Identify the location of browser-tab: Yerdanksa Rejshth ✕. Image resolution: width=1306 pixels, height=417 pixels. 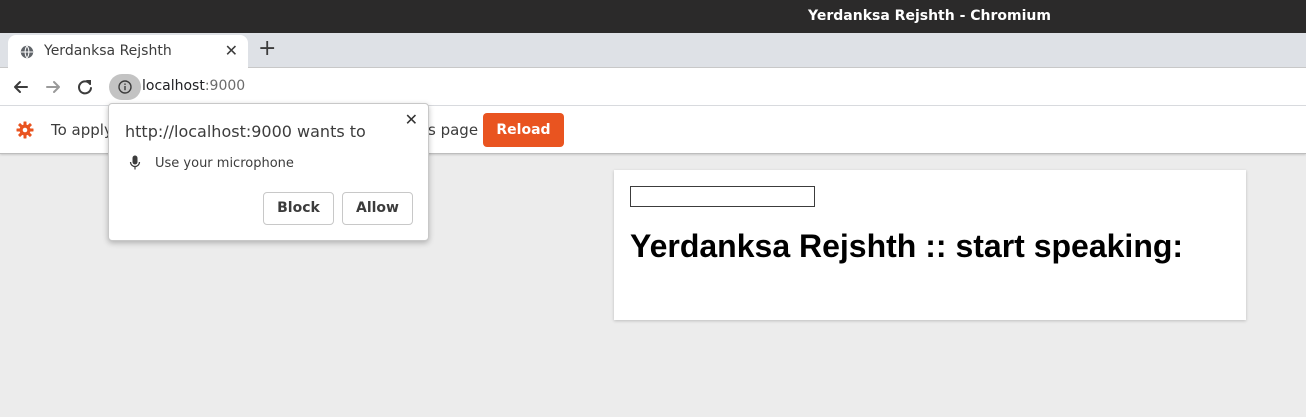
(128, 52).